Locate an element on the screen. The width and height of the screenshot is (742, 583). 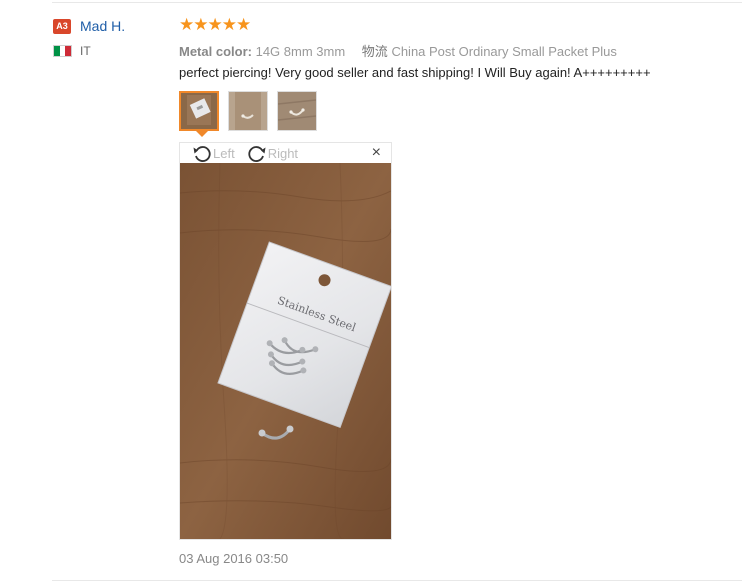
viewer-toolbar: Left Right × is located at coordinates (285, 153).